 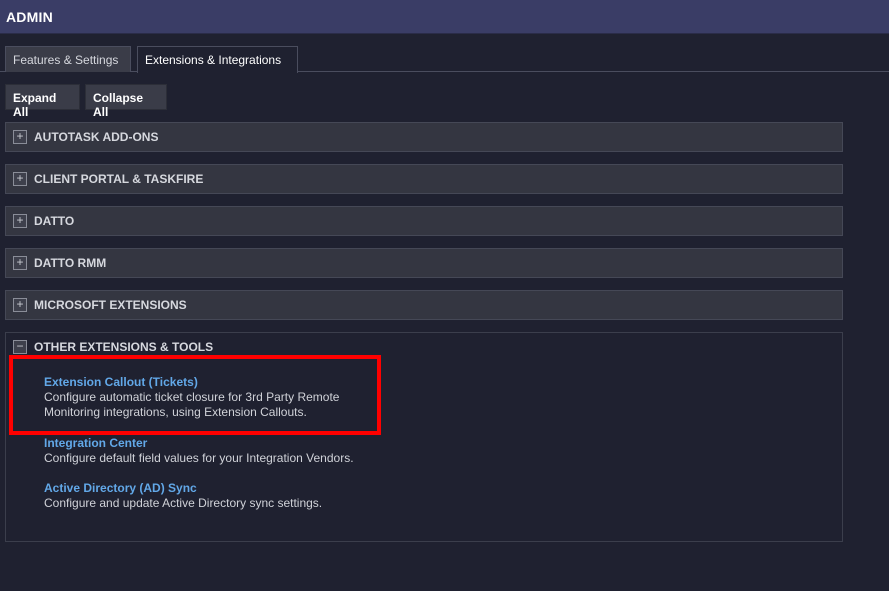 I want to click on tab-features-settings: Features & Settings, so click(x=68, y=59).